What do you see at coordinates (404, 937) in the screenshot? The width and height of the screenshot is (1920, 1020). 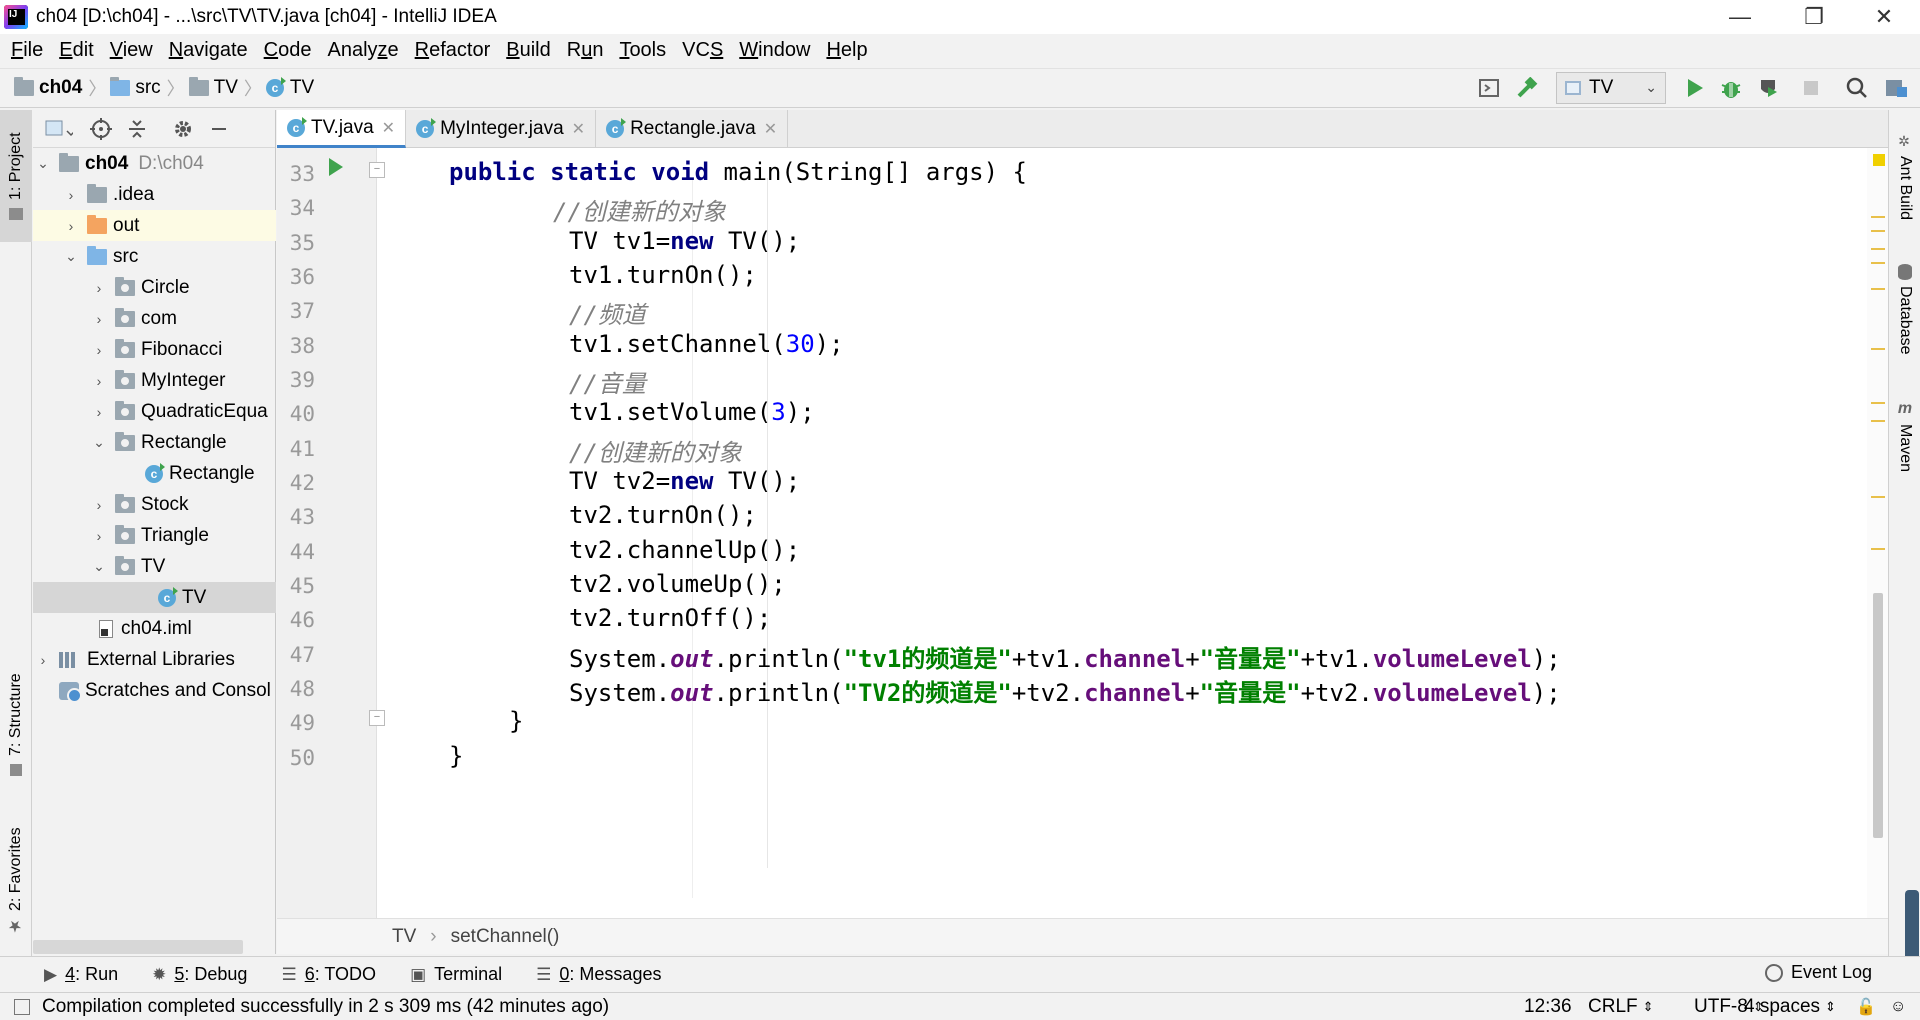 I see `breadcrumb-class: TV` at bounding box center [404, 937].